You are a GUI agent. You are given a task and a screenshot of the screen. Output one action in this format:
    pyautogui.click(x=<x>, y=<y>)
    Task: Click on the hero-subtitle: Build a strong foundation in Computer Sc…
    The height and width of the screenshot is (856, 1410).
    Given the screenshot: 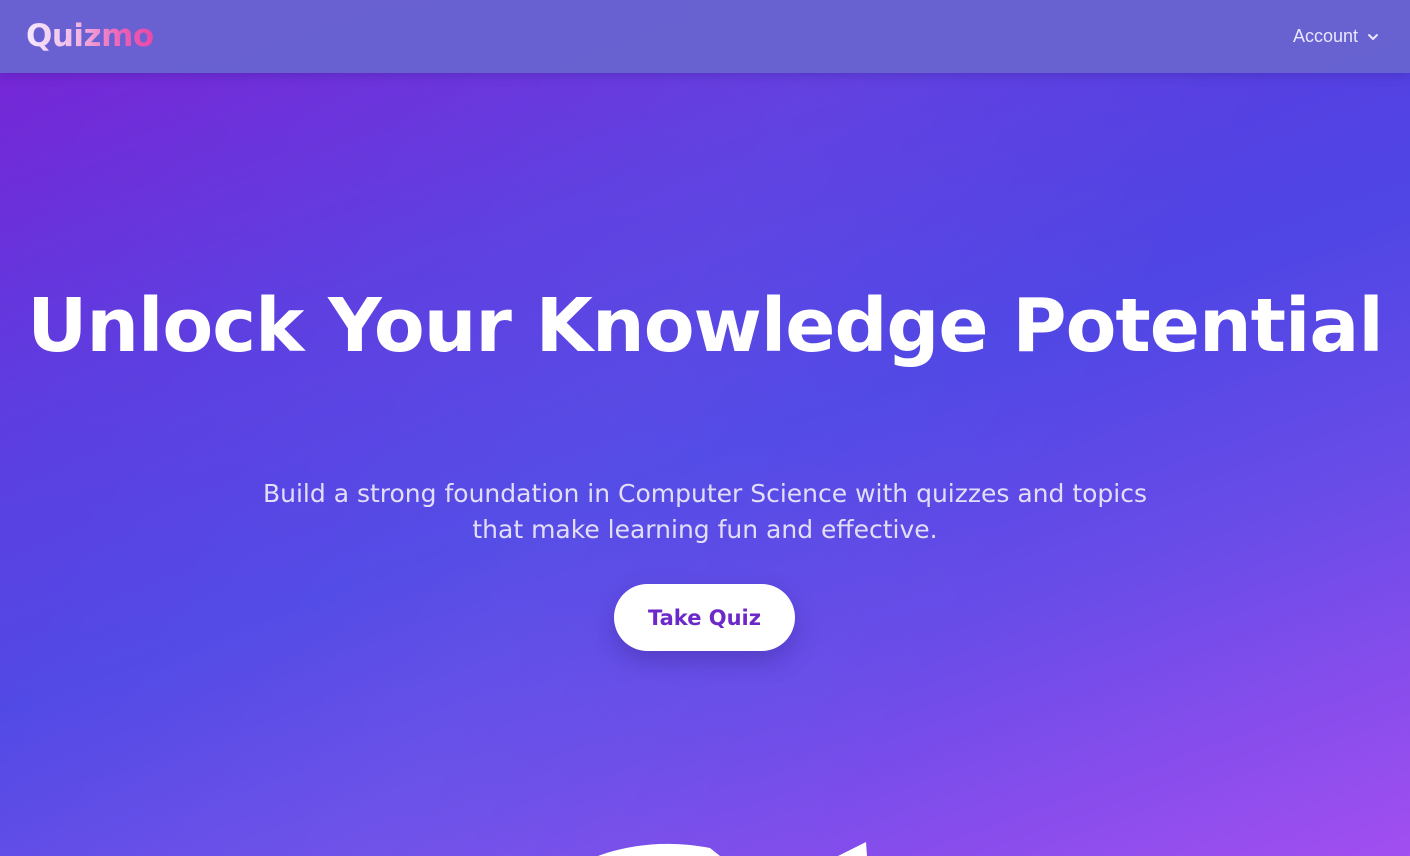 What is the action you would take?
    pyautogui.click(x=705, y=511)
    